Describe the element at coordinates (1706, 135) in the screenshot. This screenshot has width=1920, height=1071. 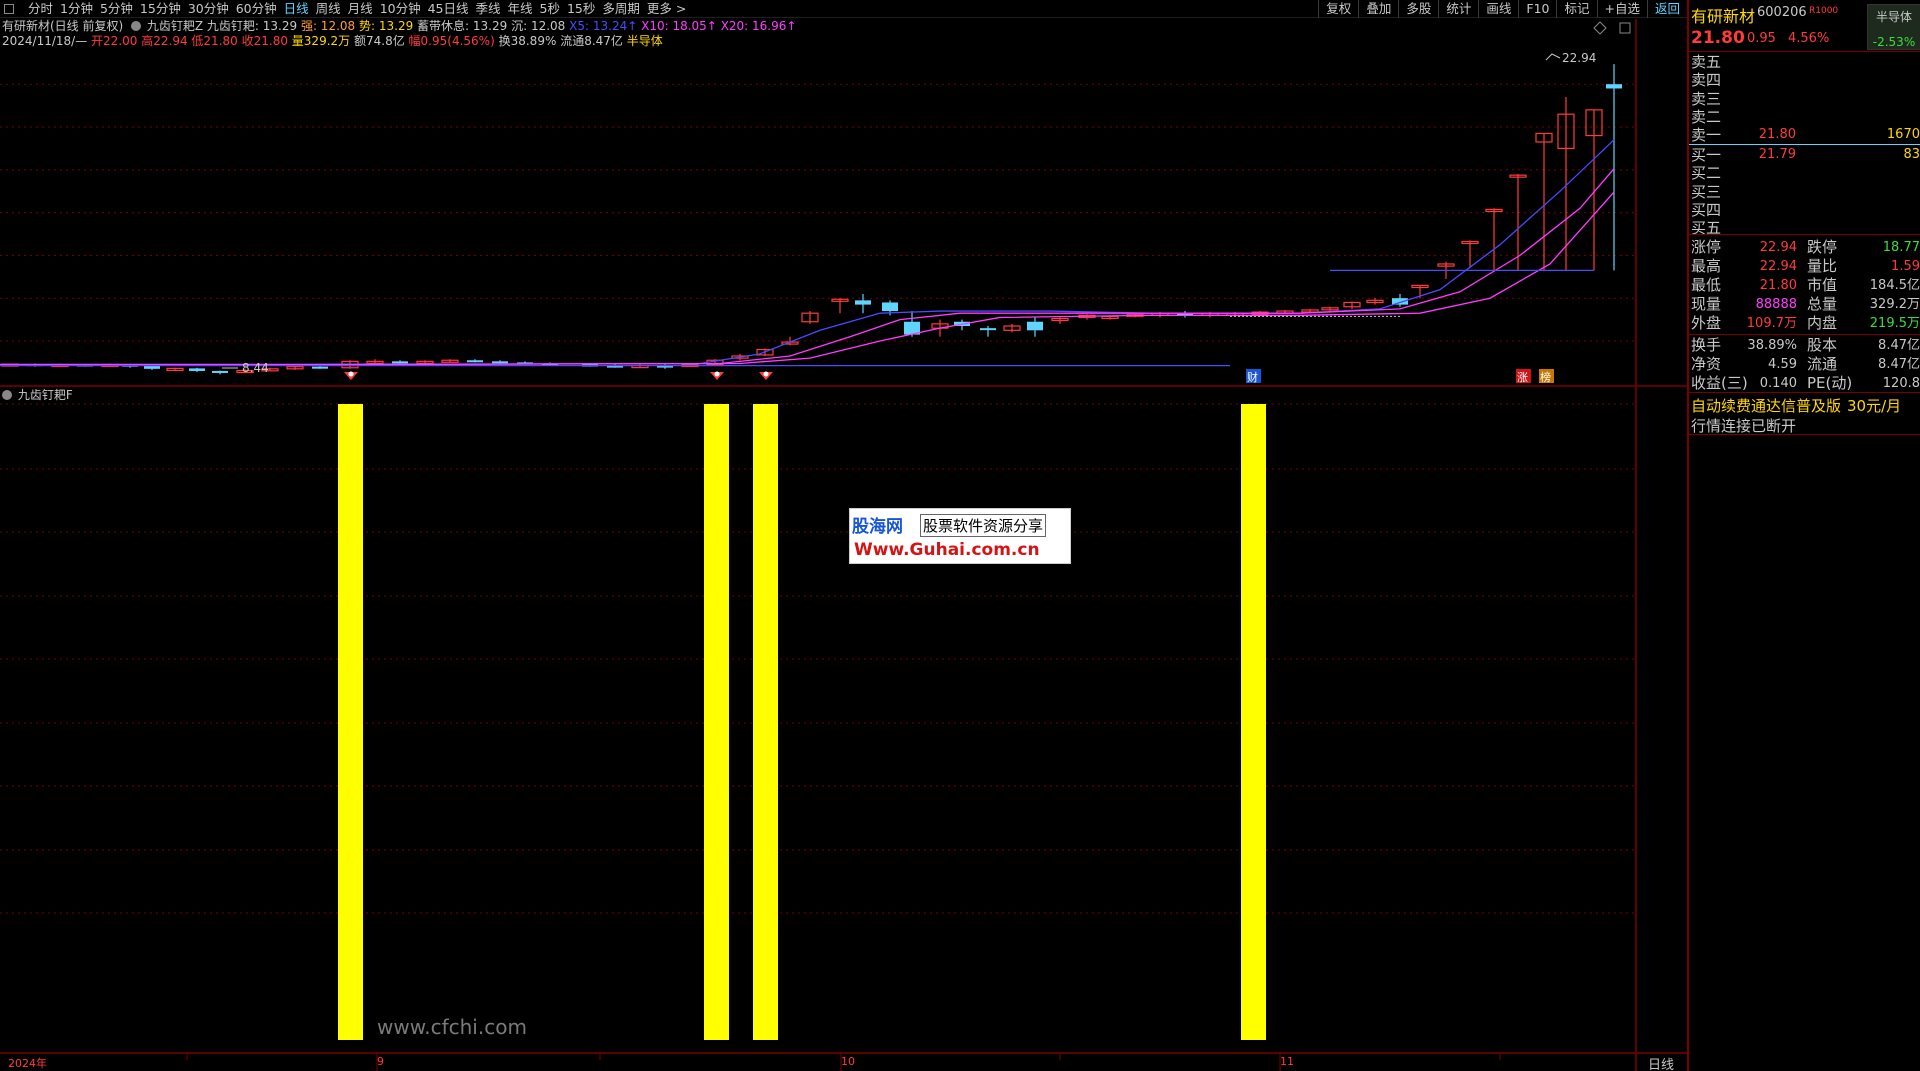
I see `ob-label: 卖一` at that location.